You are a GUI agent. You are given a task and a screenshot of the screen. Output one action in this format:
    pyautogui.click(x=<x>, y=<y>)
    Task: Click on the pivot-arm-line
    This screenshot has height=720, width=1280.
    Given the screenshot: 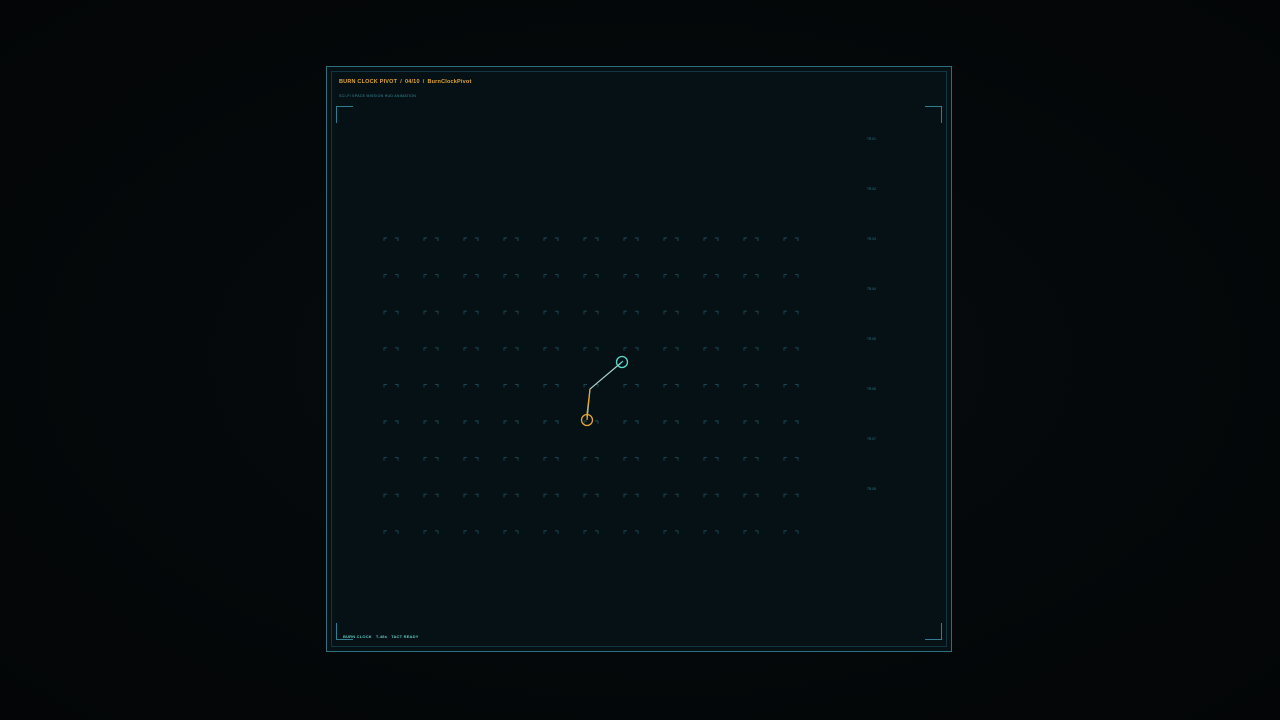 What is the action you would take?
    pyautogui.click(x=604, y=391)
    